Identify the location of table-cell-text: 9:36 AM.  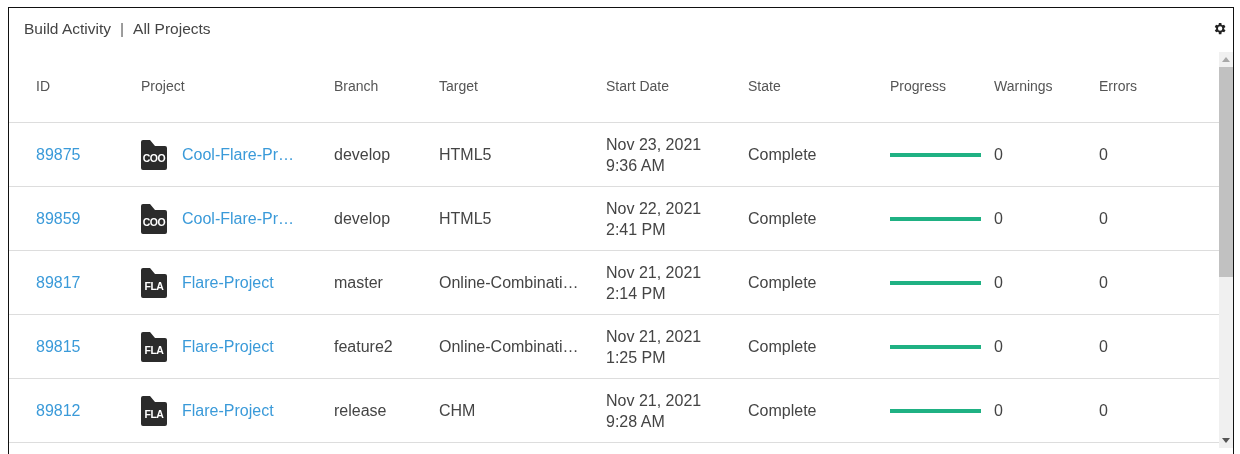
(636, 165).